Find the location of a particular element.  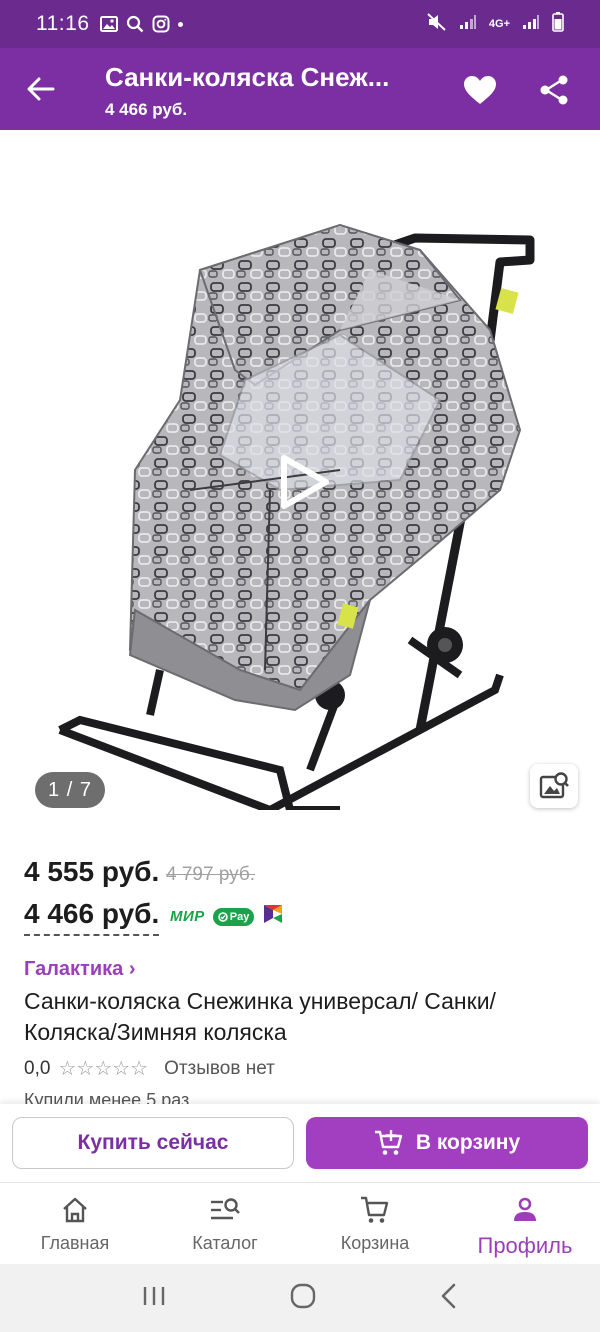

add-to-cart-label: В корзину is located at coordinates (468, 1142).